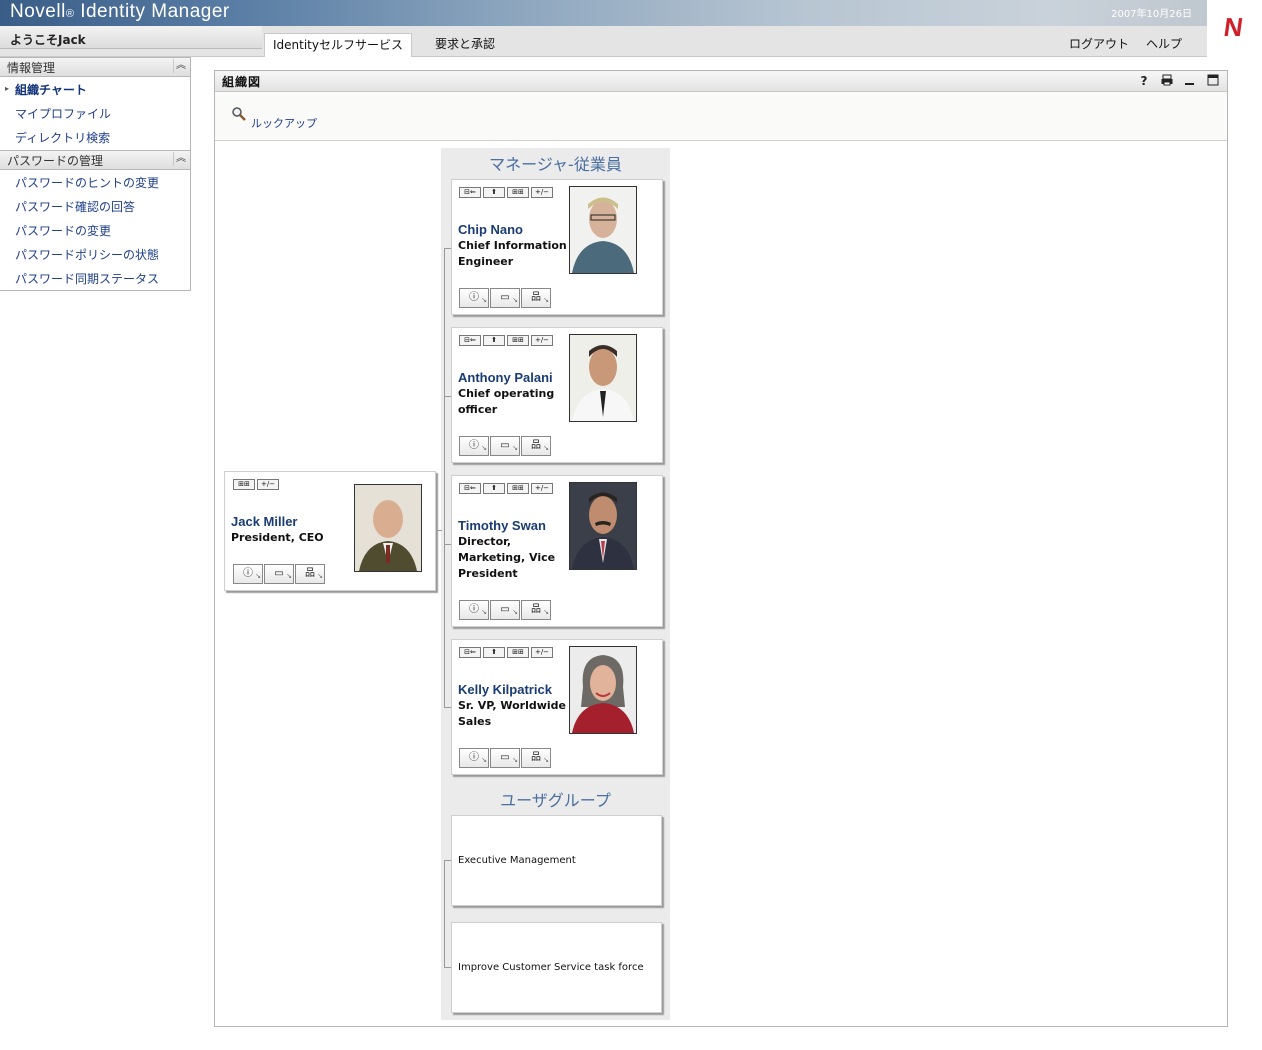 This screenshot has width=1262, height=1050. Describe the element at coordinates (62, 137) in the screenshot. I see `sidebar-item-directory-search: ディレクトリ検索` at that location.